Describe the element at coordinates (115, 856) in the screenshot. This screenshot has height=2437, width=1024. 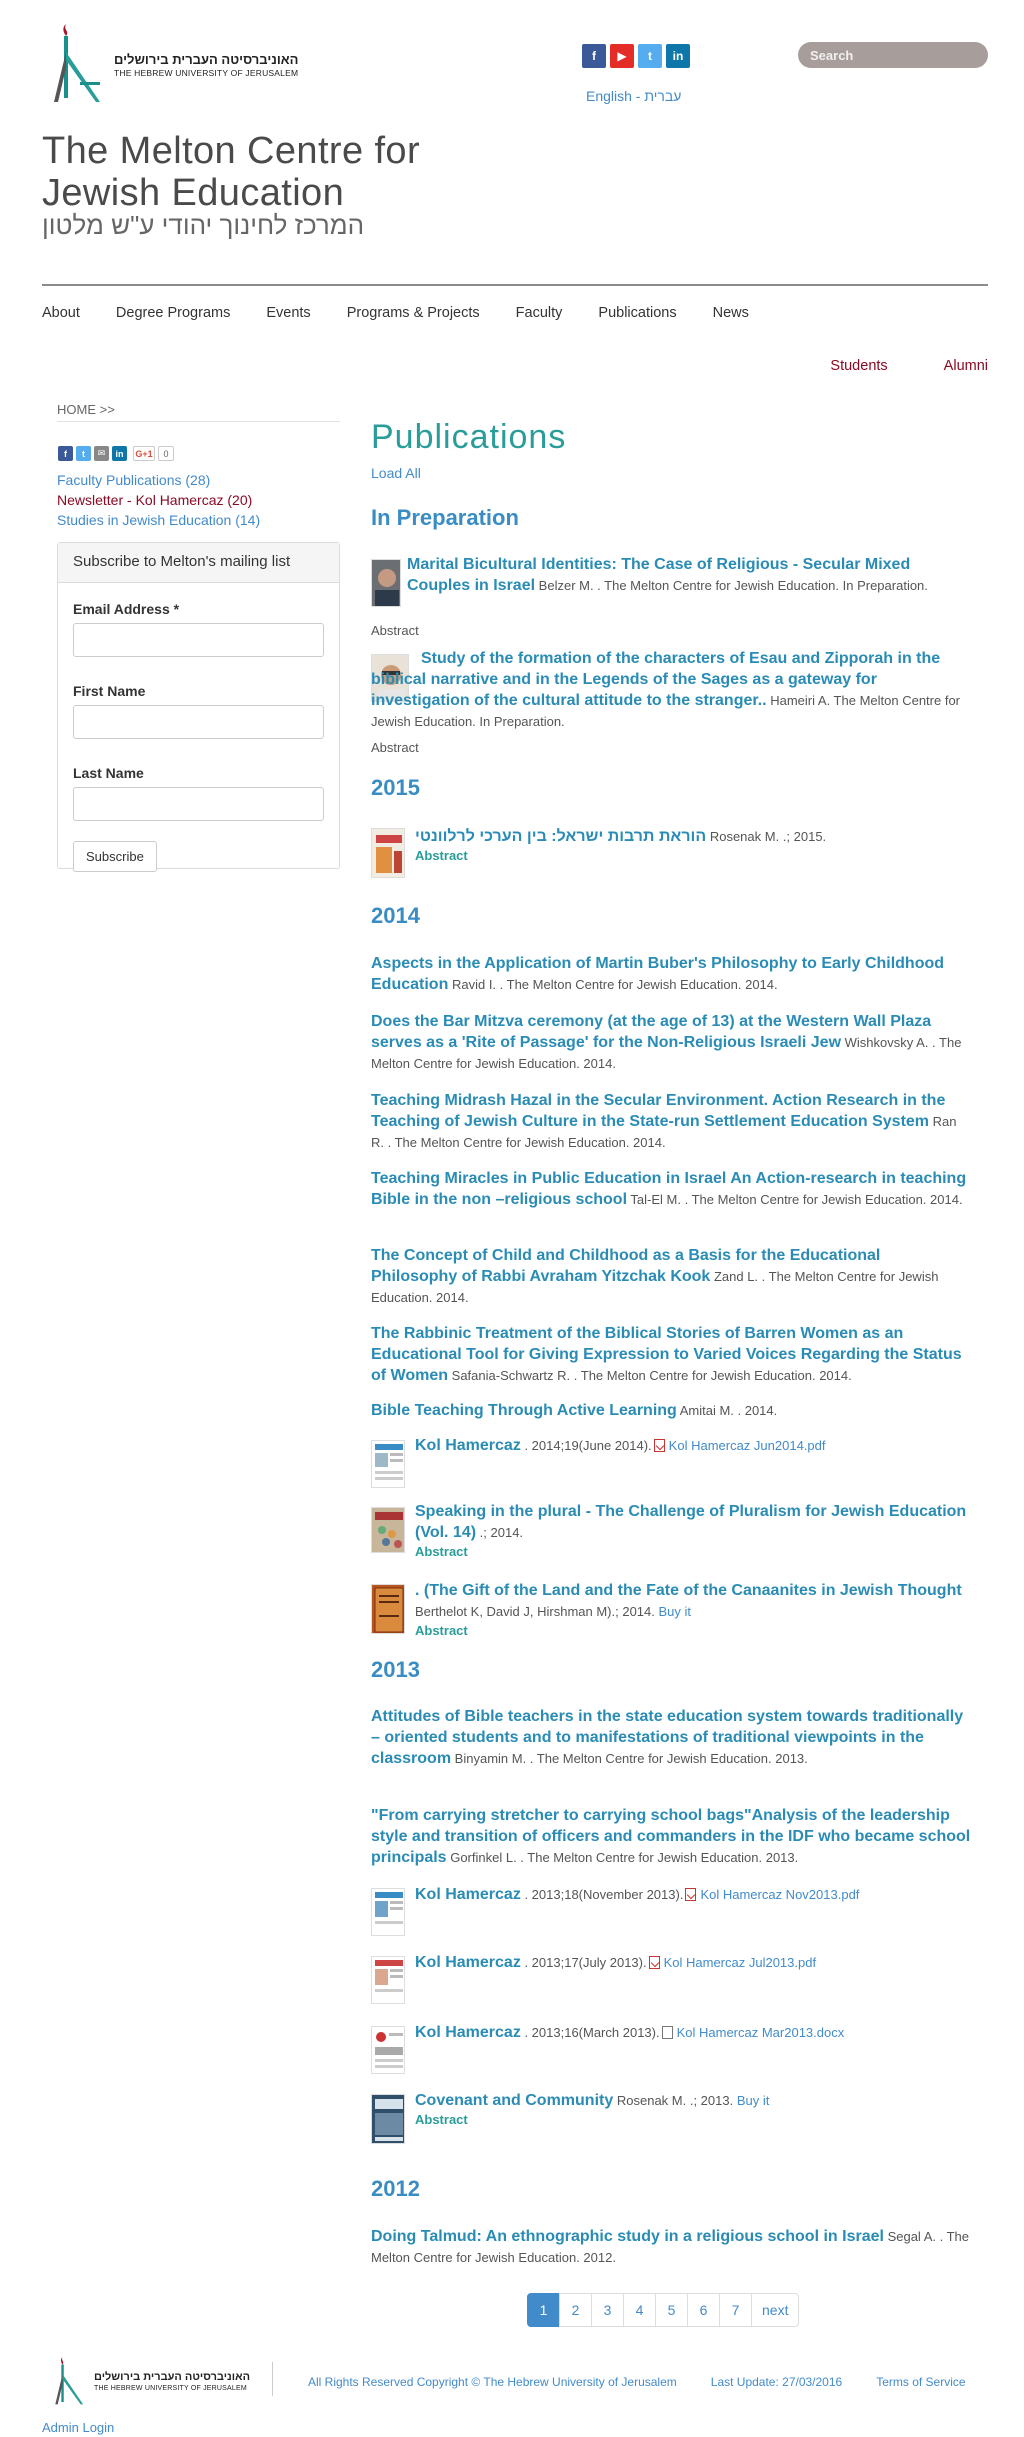
I see `subscribe-button: Subscribe` at that location.